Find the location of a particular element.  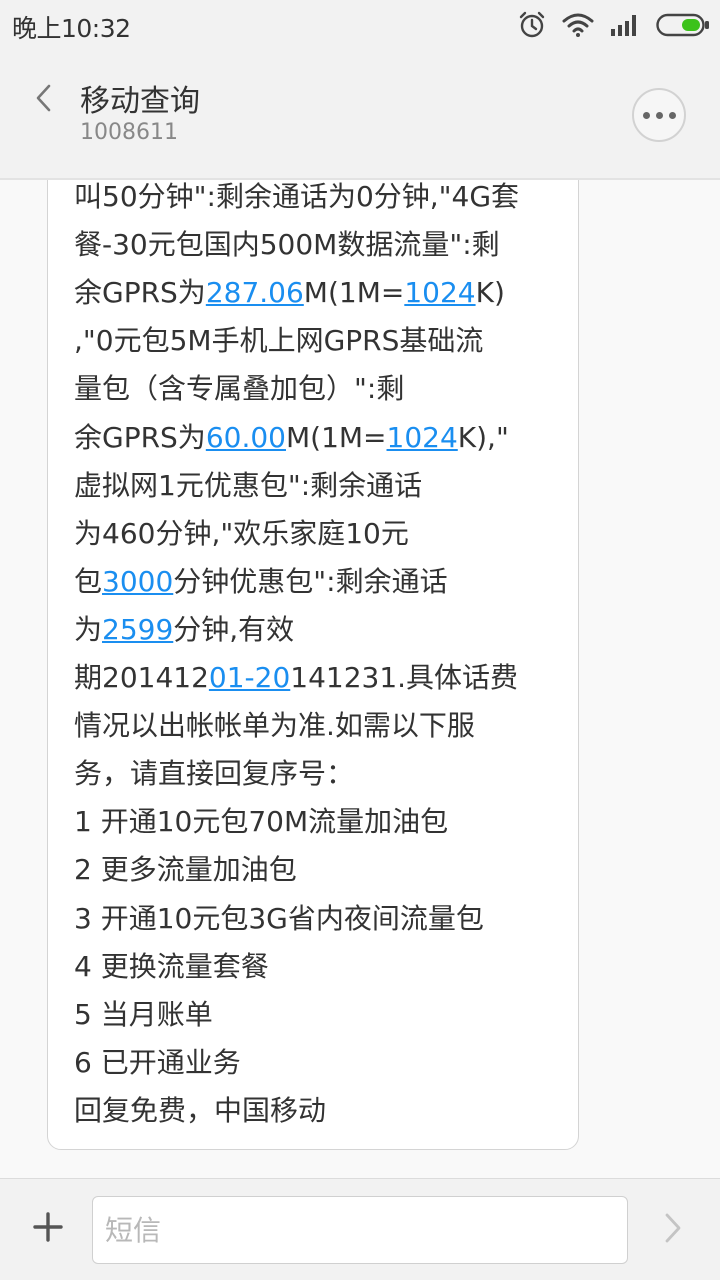

message-text-segment: 叫50分钟":剩余通话为0分钟,"4G套 is located at coordinates (297, 196).